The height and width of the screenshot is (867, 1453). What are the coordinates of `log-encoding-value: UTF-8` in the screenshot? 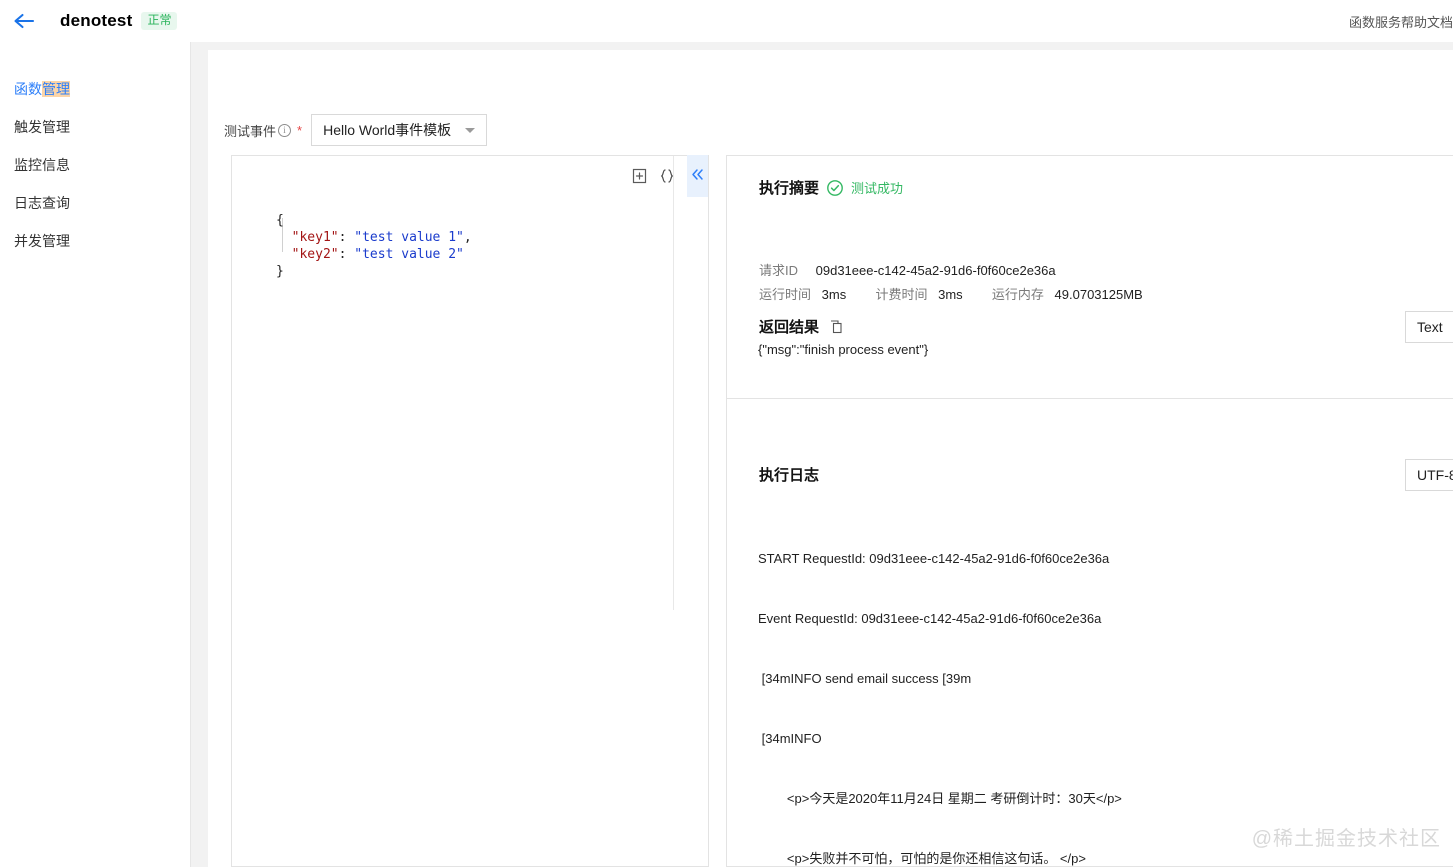 It's located at (1435, 475).